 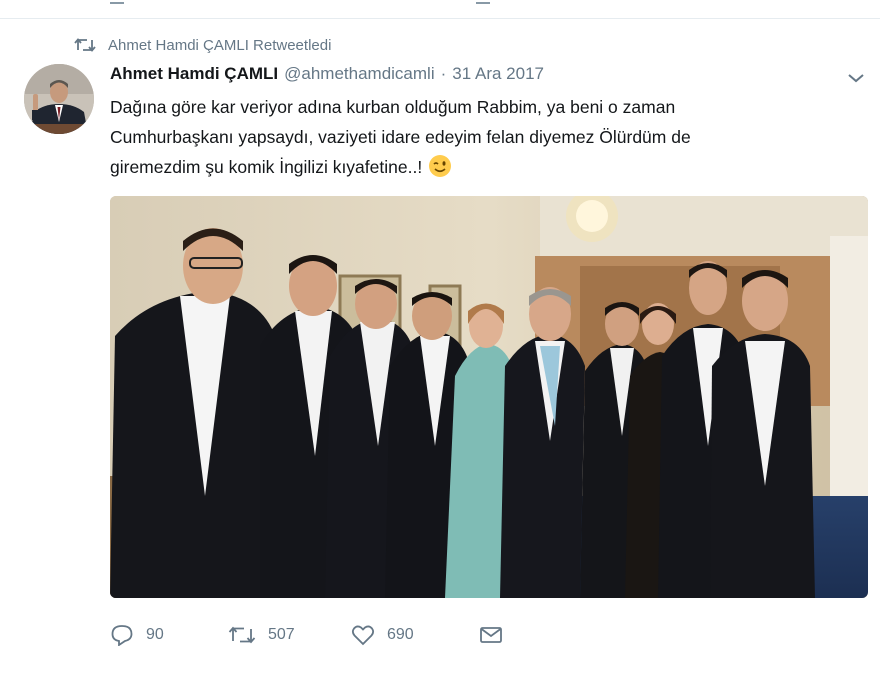 I want to click on previous-tweet-edge, so click(x=440, y=9).